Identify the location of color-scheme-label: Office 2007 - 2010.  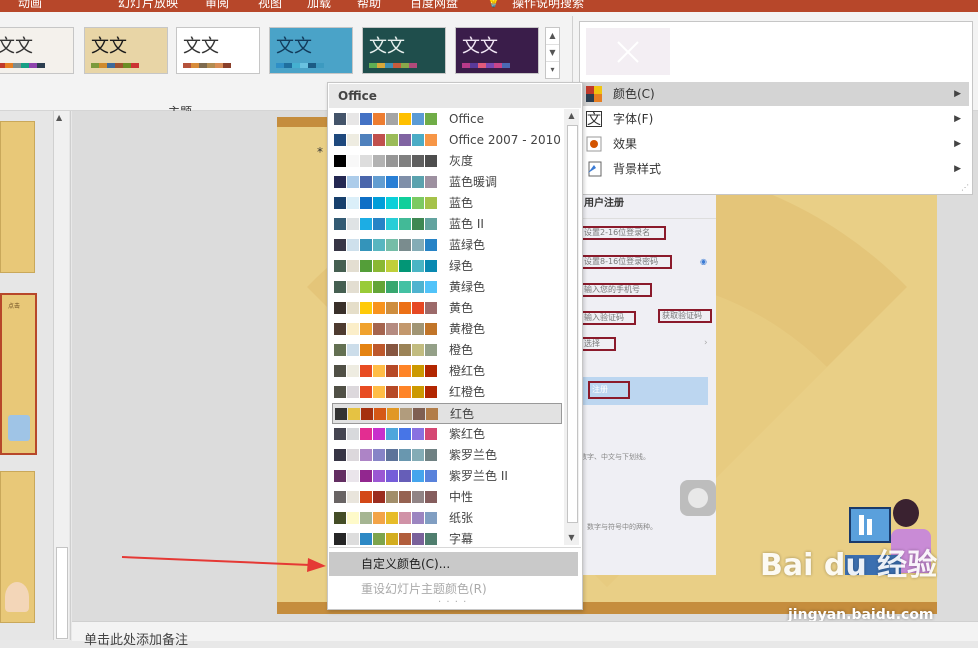
(505, 140).